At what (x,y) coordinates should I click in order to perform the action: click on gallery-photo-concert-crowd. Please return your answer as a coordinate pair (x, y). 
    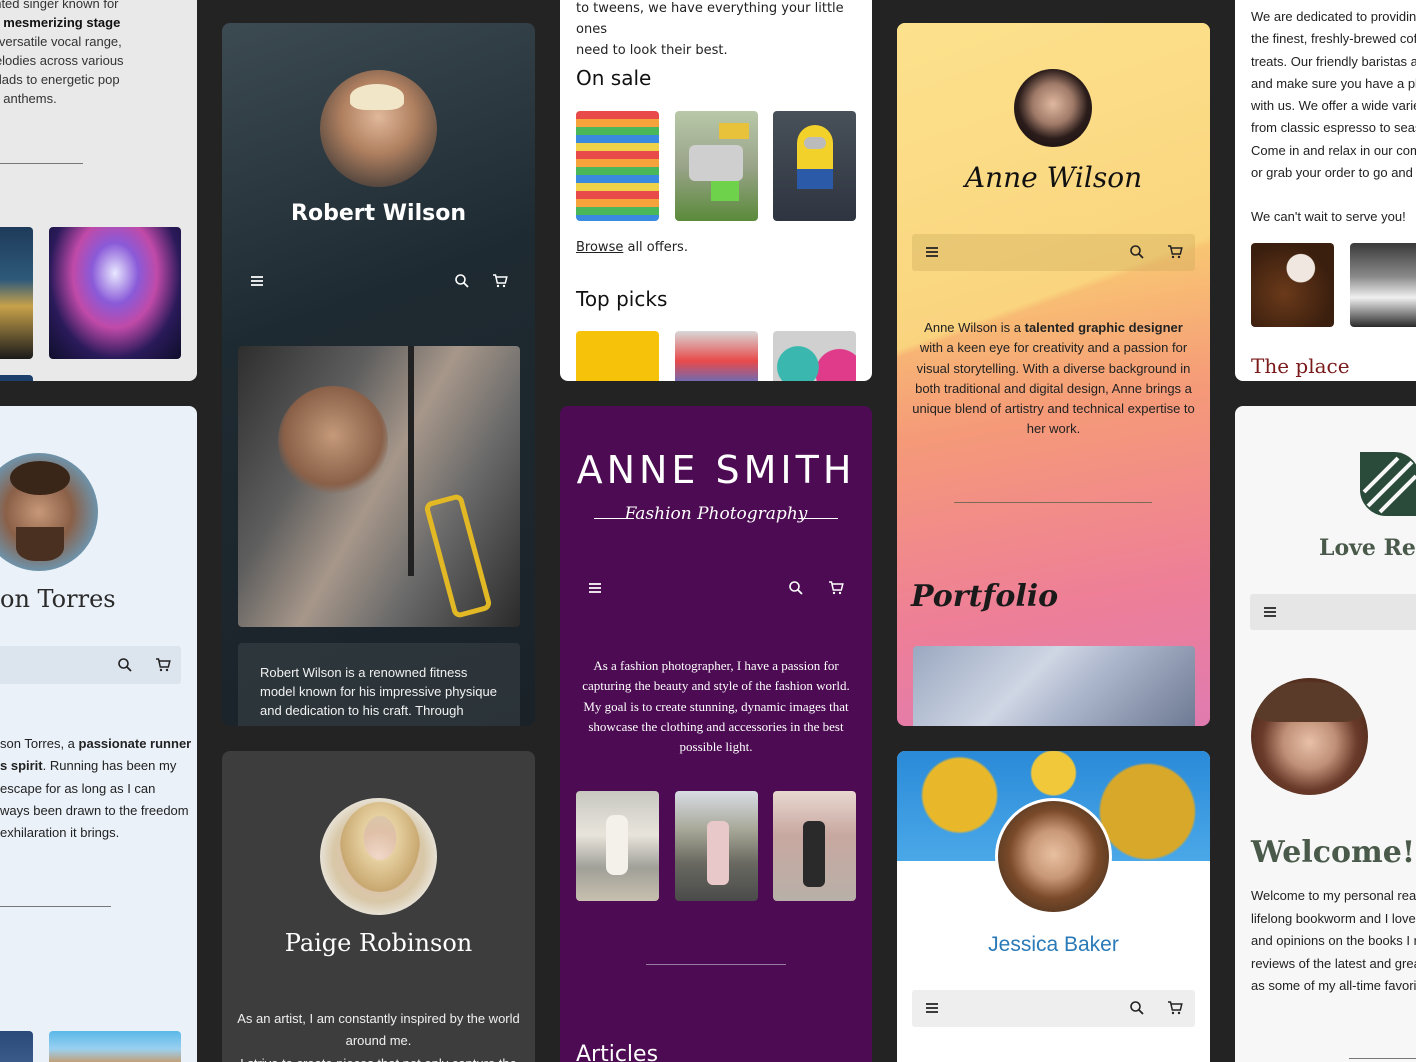
    Looking at the image, I should click on (16, 293).